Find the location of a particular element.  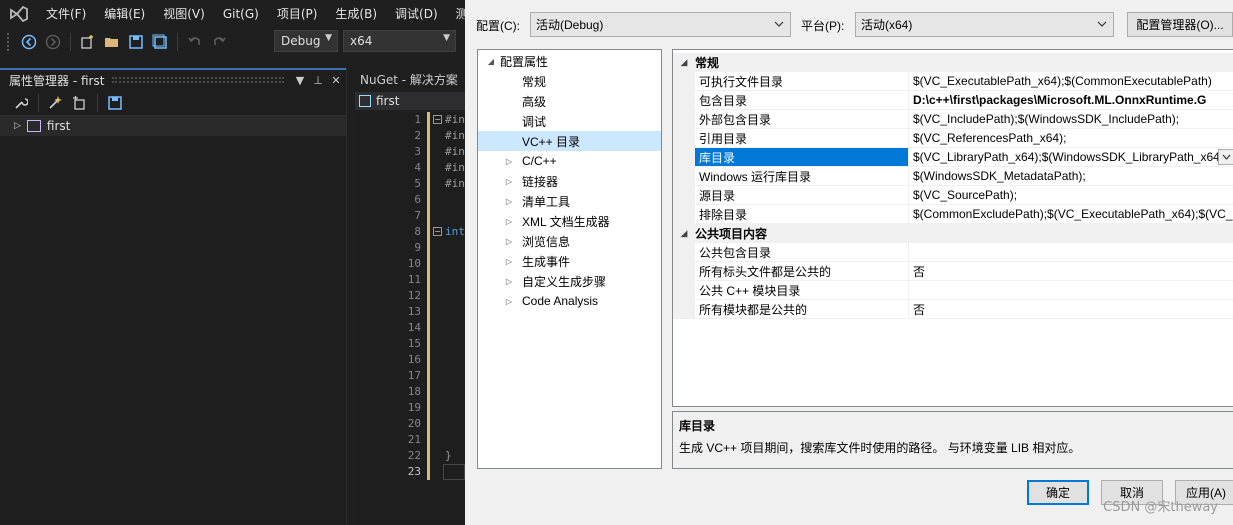

toolbar-grip is located at coordinates (9, 42).